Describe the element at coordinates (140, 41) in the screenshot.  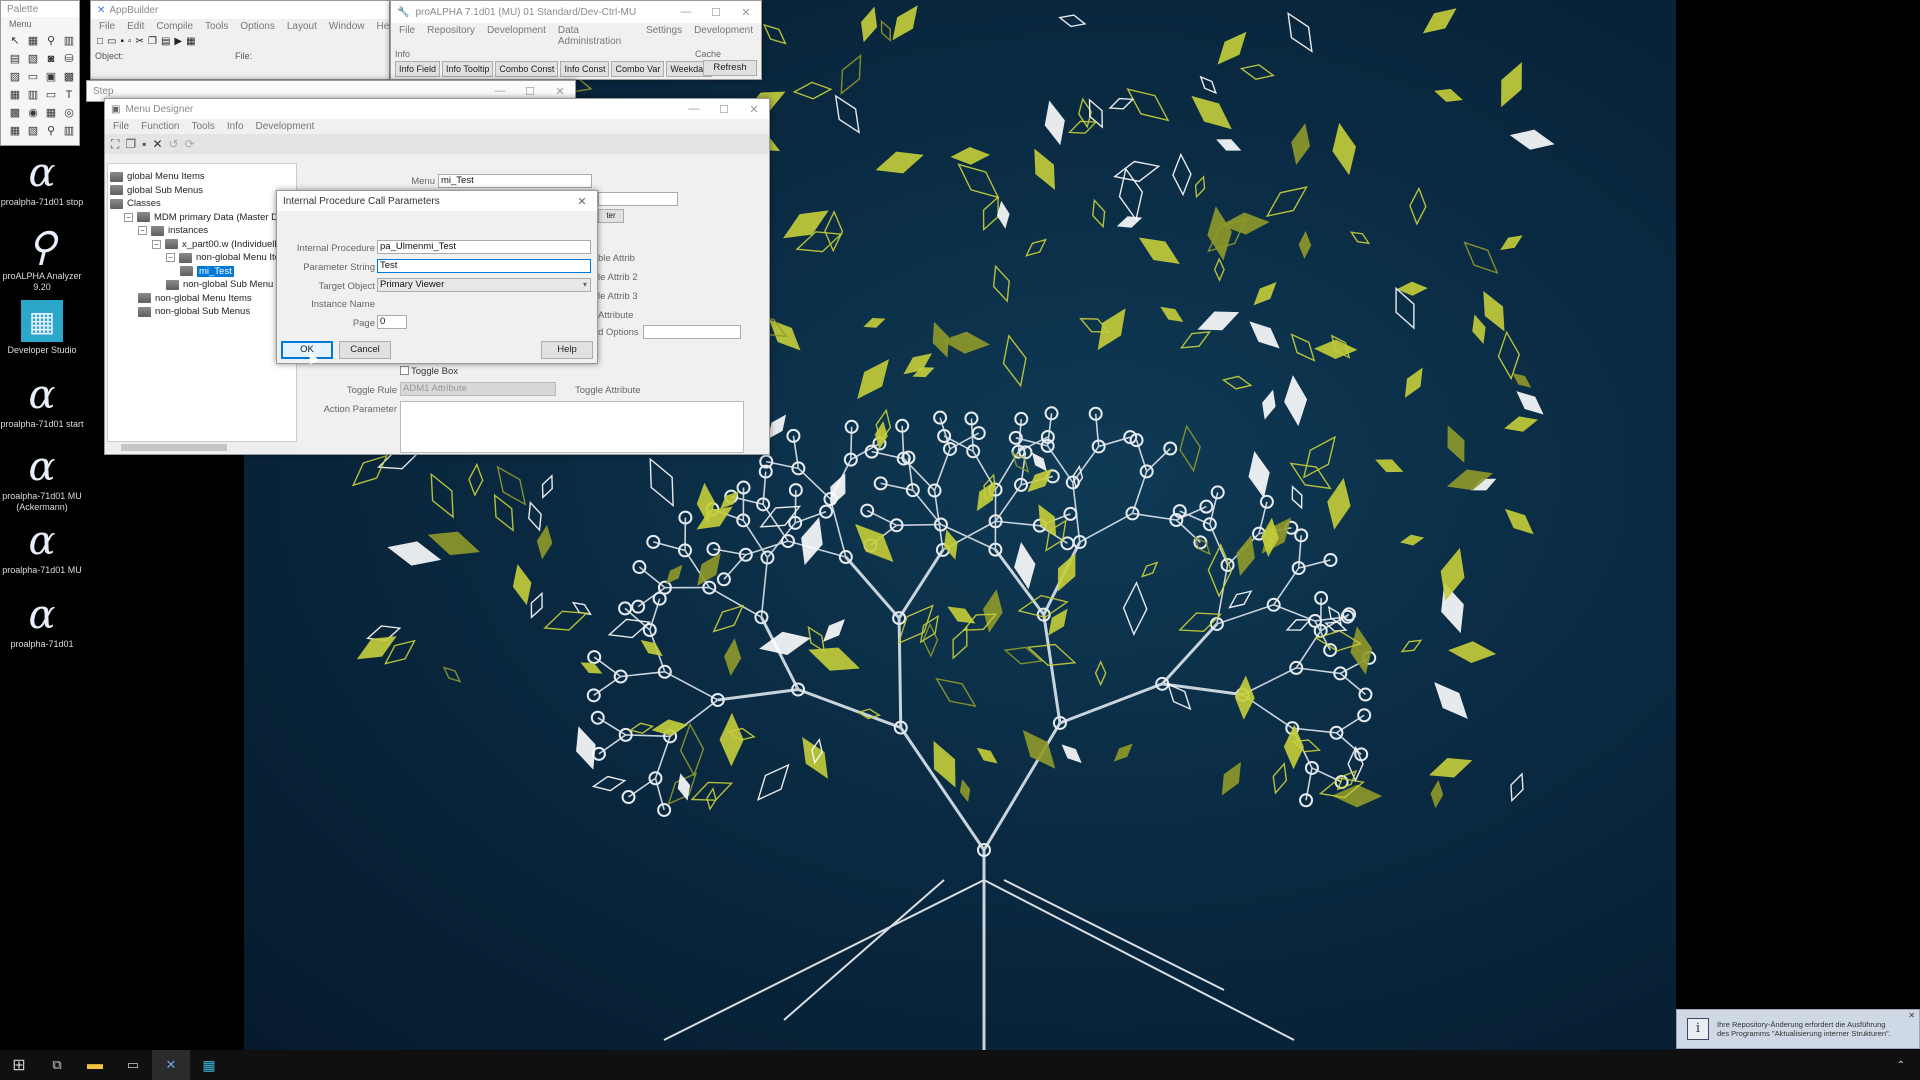
I see `cut-icon: ✂` at that location.